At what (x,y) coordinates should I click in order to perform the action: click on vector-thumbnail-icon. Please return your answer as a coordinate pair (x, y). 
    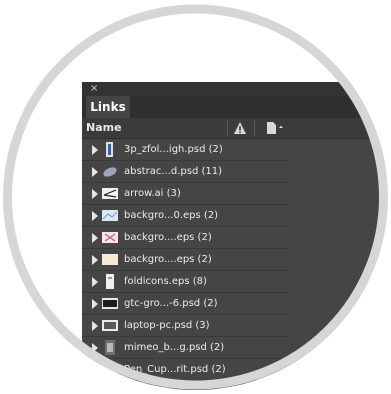
    Looking at the image, I should click on (110, 193).